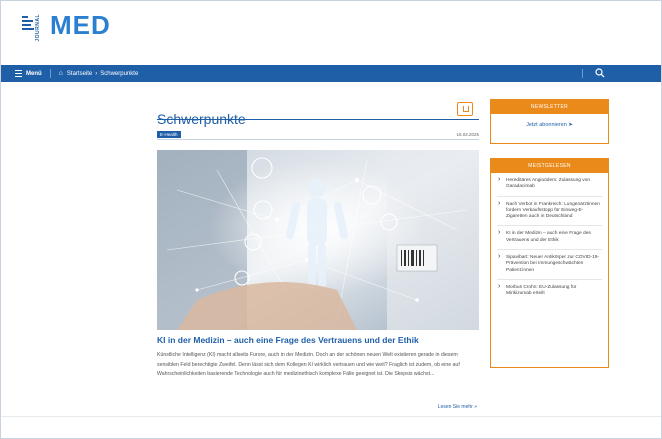  I want to click on menu-button: Menü, so click(28, 73).